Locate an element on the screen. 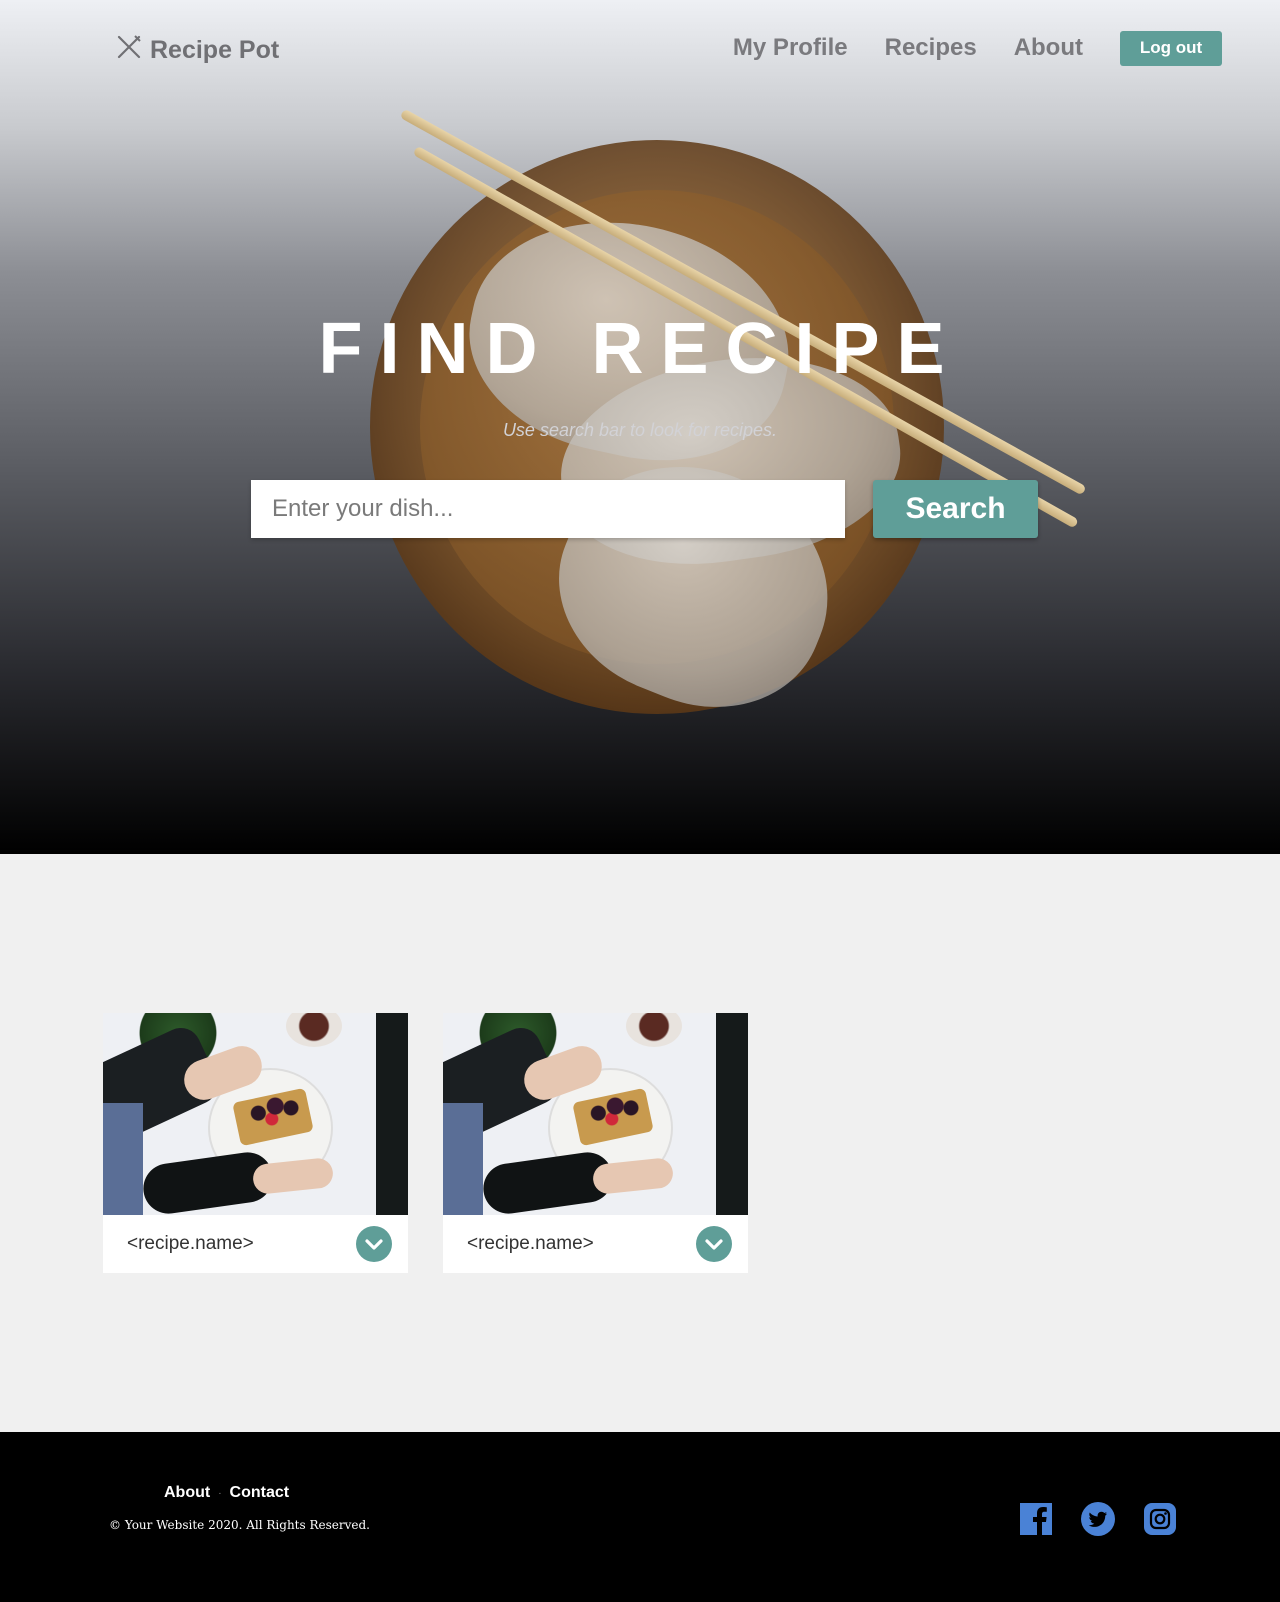  brand-name: Recipe Pot is located at coordinates (215, 50).